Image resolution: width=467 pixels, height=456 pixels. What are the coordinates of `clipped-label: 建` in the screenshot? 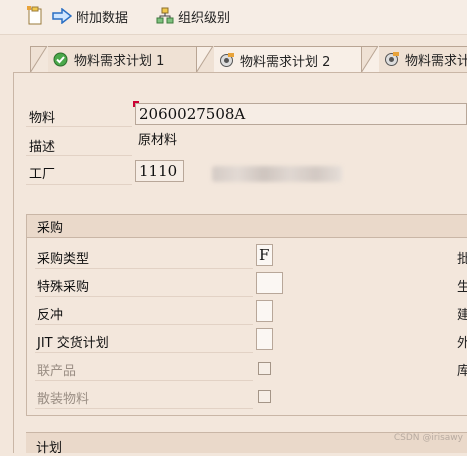 It's located at (462, 315).